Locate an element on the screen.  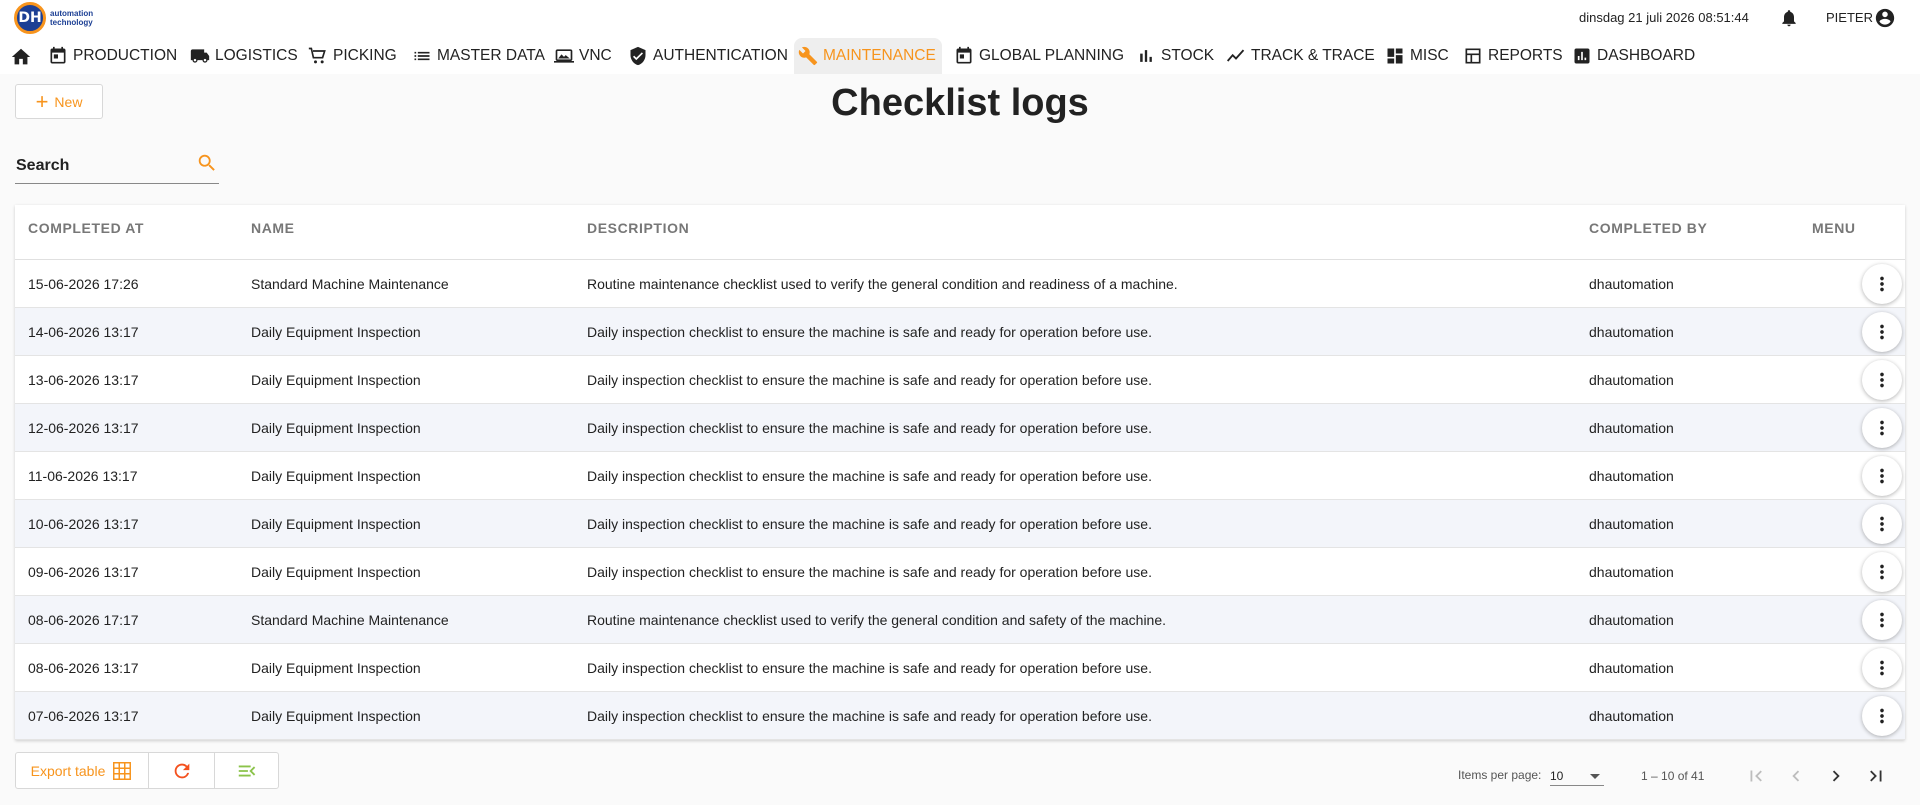
cart-icon is located at coordinates (317, 55).